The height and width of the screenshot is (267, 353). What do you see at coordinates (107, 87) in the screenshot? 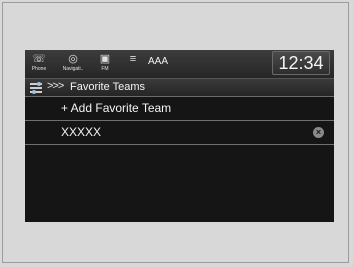
I see `page-title: Favorite Teams` at bounding box center [107, 87].